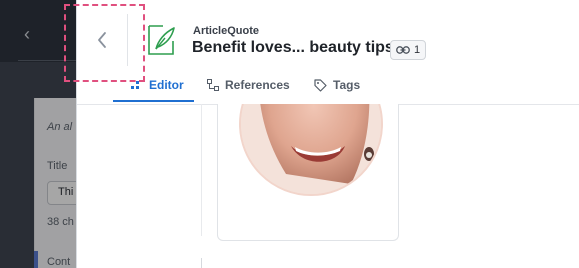 This screenshot has height=268, width=579. I want to click on editor-icon, so click(135, 85).